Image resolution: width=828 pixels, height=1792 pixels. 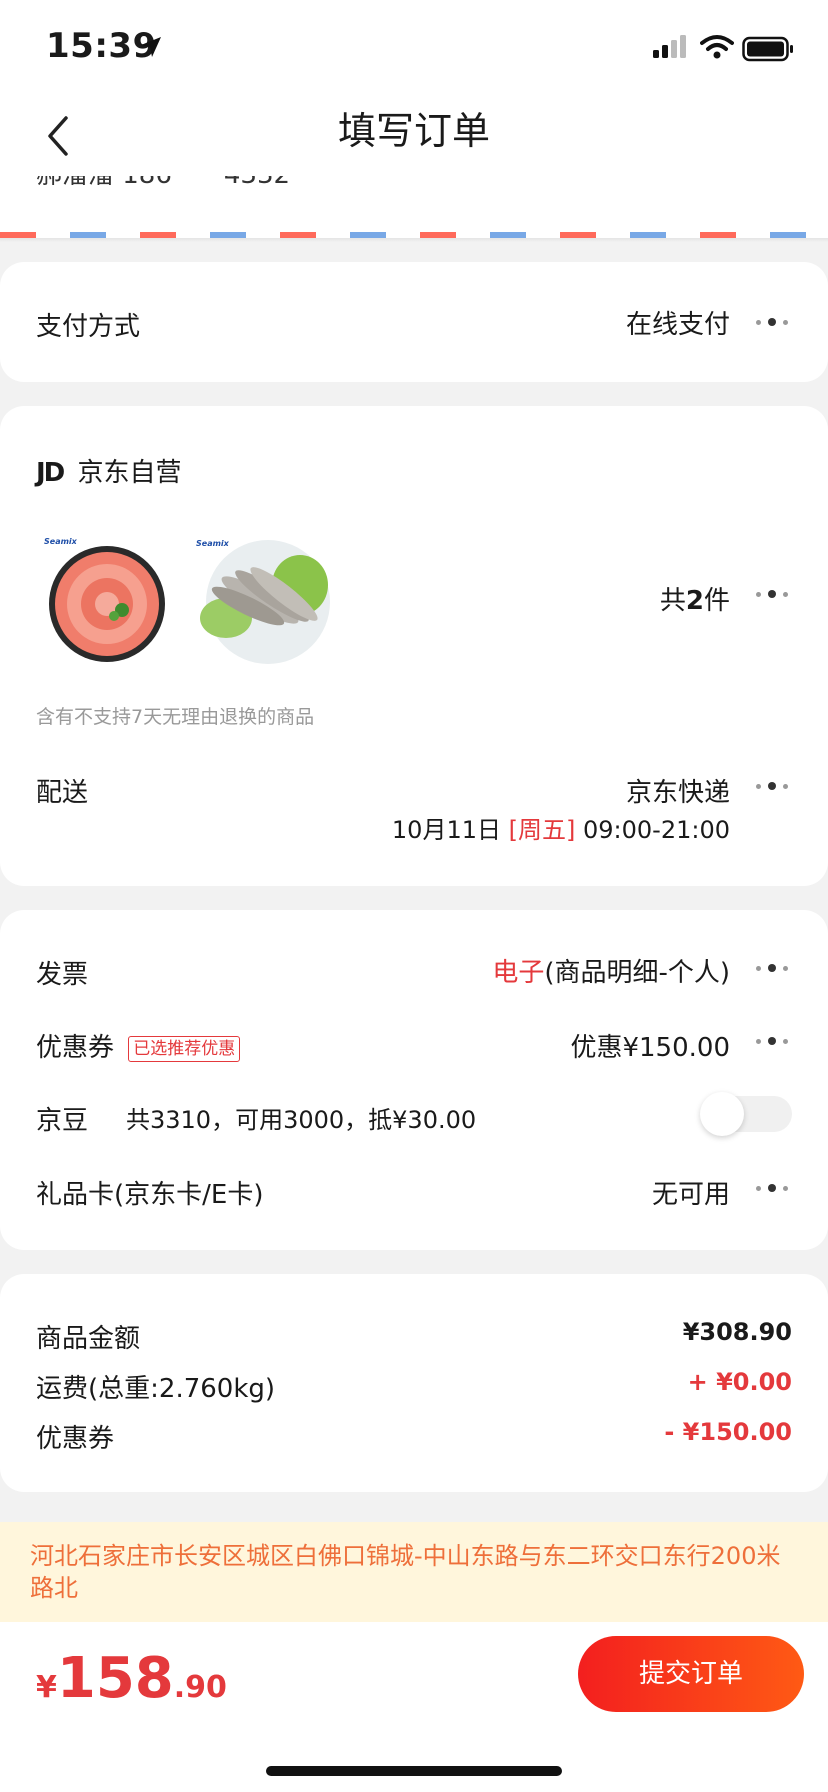 What do you see at coordinates (62, 975) in the screenshot?
I see `invoice-label: 发票` at bounding box center [62, 975].